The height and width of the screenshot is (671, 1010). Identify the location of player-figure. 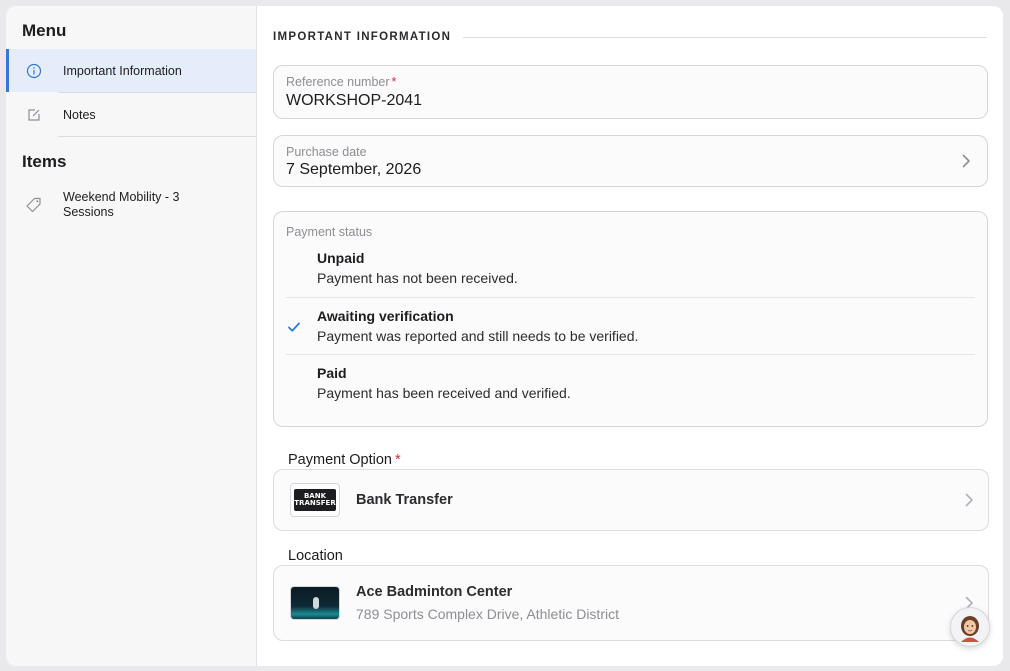
(316, 603).